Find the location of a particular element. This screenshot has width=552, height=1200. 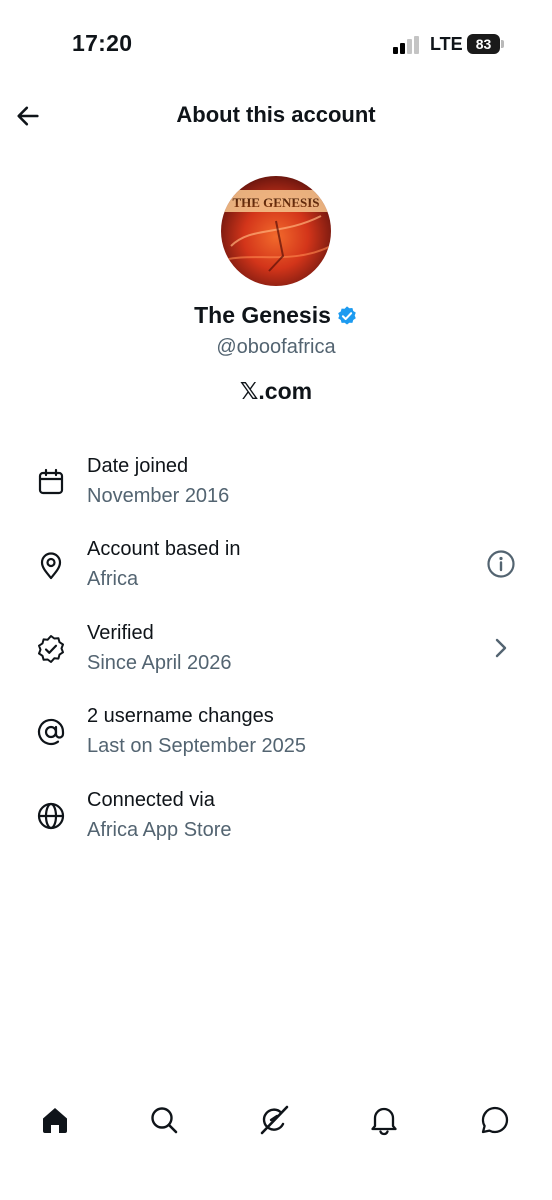

status-bar: 17:20 LTE 83 is located at coordinates (276, 45).